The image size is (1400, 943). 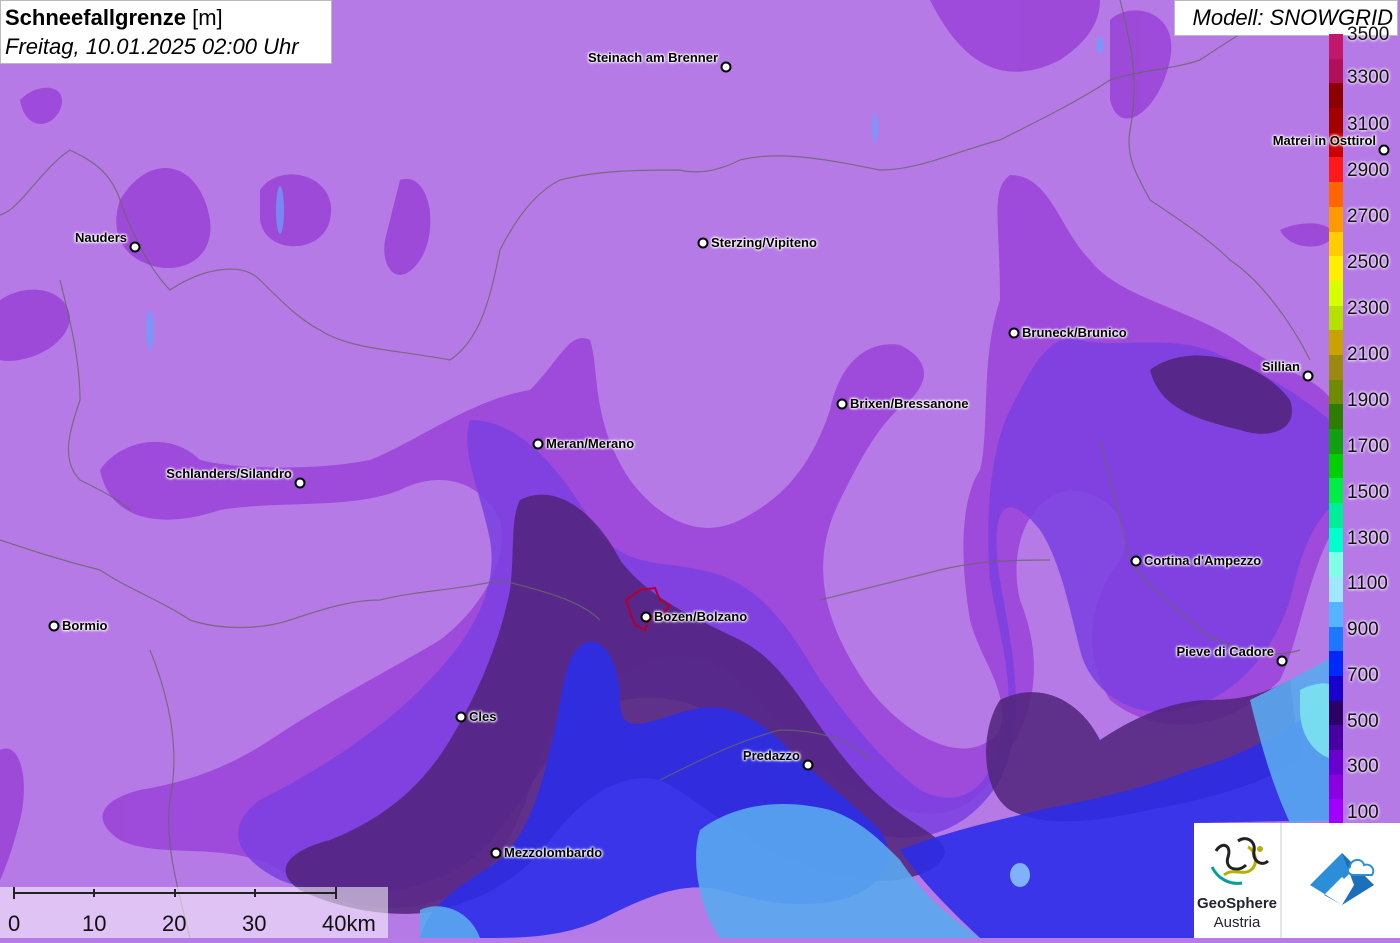 What do you see at coordinates (1324, 140) in the screenshot?
I see `city-label: Matrei in Osttirol` at bounding box center [1324, 140].